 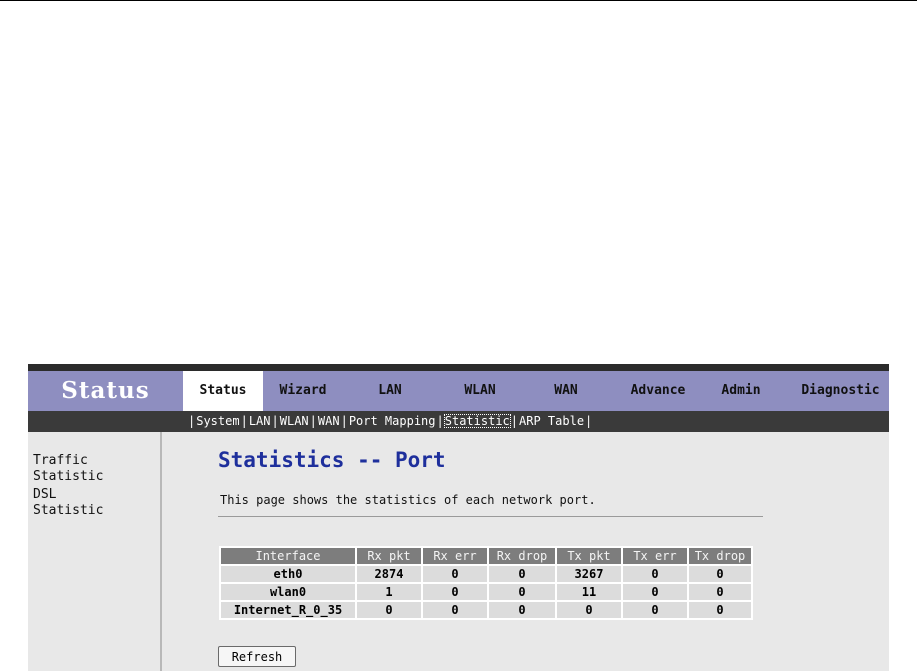 What do you see at coordinates (655, 556) in the screenshot?
I see `column-header: Tx err` at bounding box center [655, 556].